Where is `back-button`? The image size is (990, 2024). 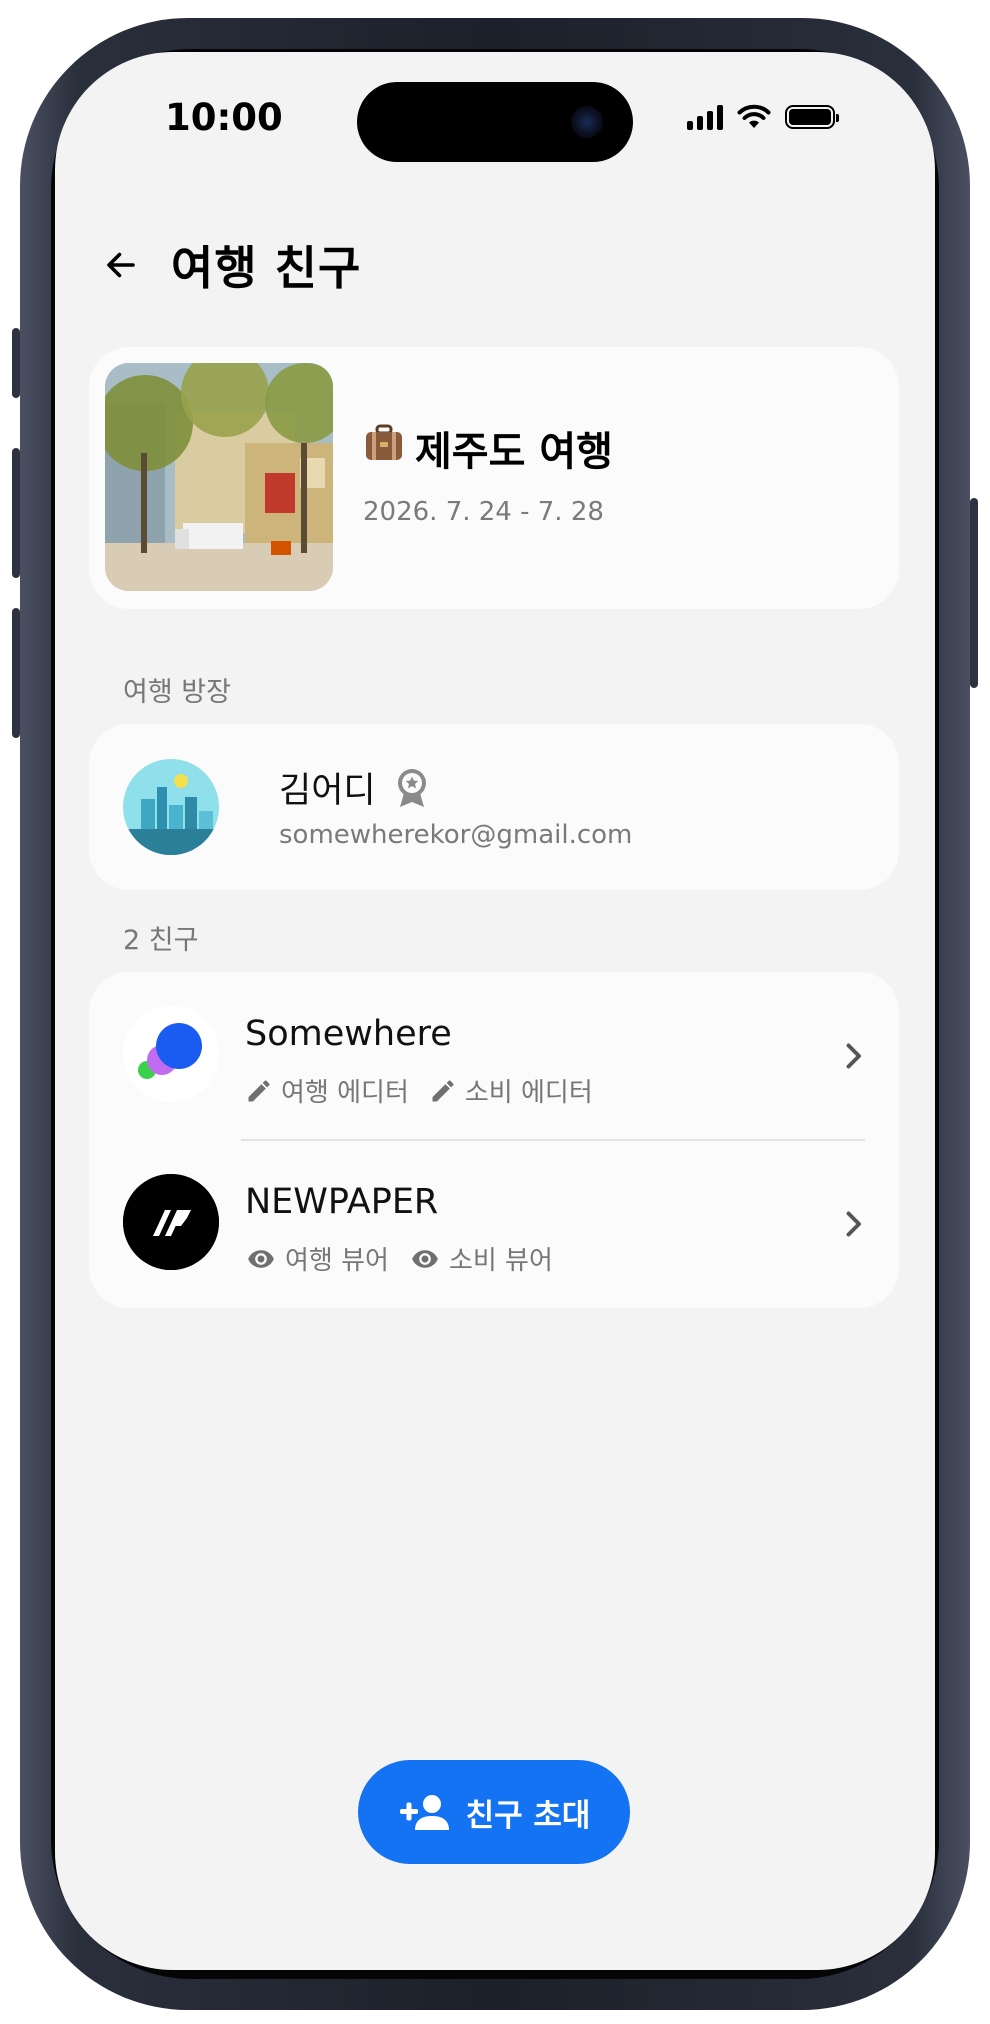 back-button is located at coordinates (121, 265).